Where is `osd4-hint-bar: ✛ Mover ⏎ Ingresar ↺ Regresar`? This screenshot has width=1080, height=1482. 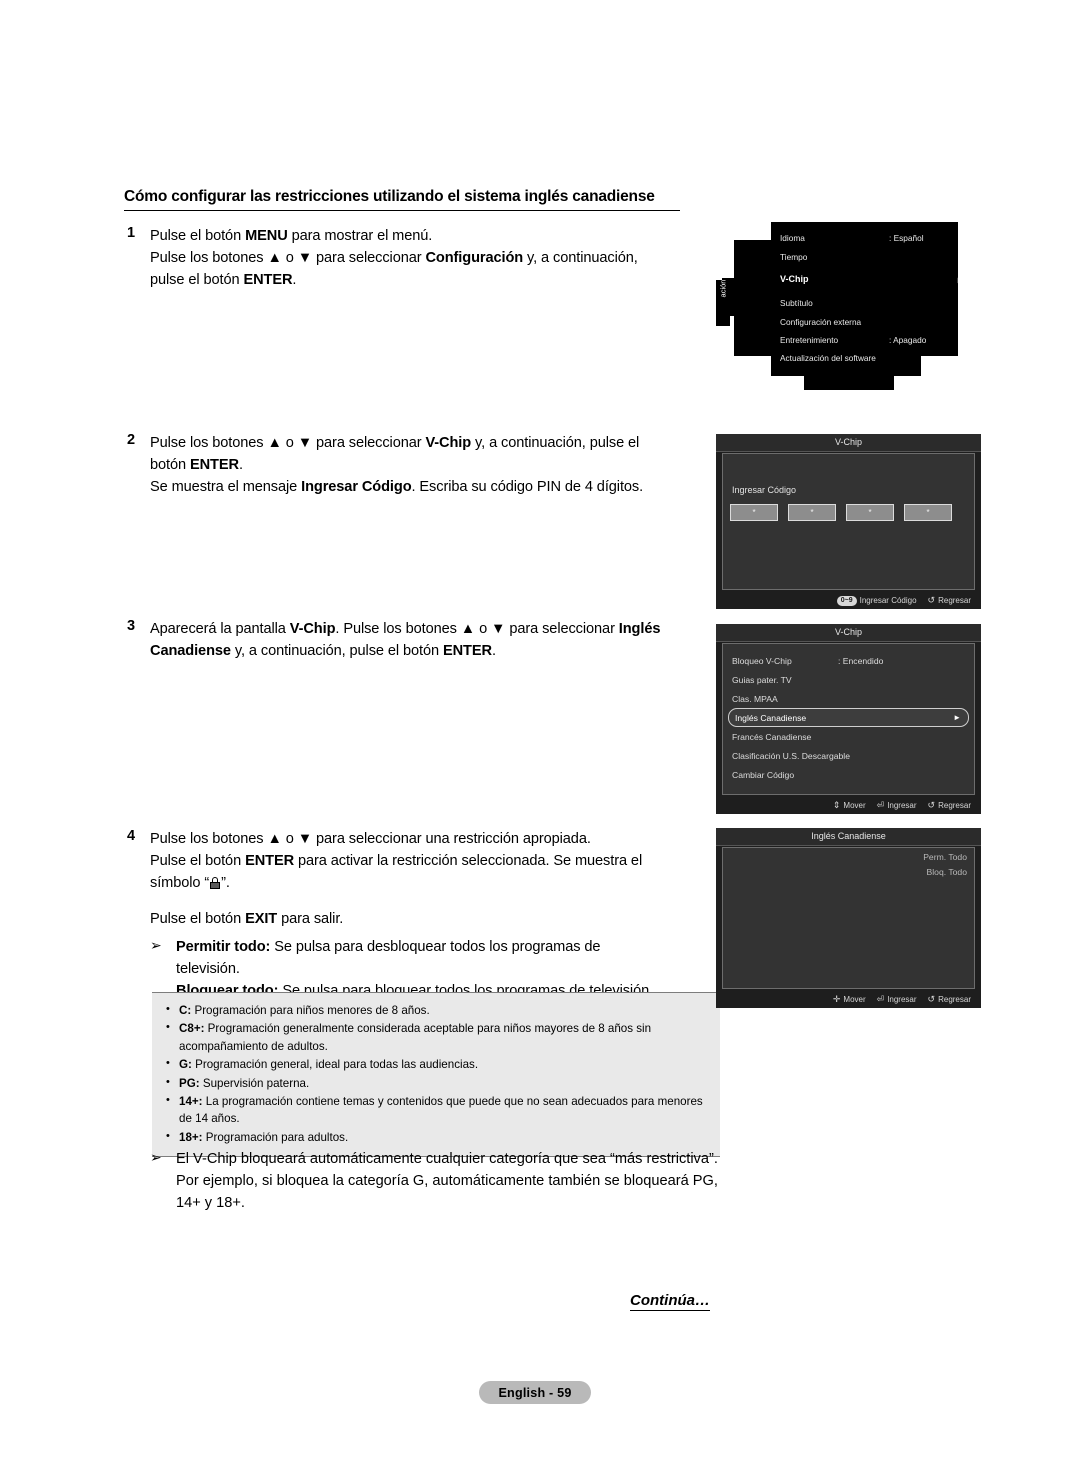 osd4-hint-bar: ✛ Mover ⏎ Ingresar ↺ Regresar is located at coordinates (848, 999).